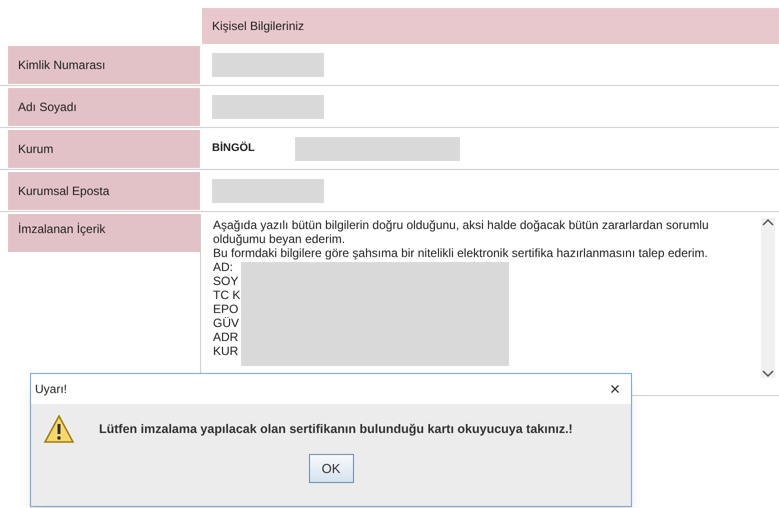  Describe the element at coordinates (226, 337) in the screenshot. I see `content-text: ADR` at that location.